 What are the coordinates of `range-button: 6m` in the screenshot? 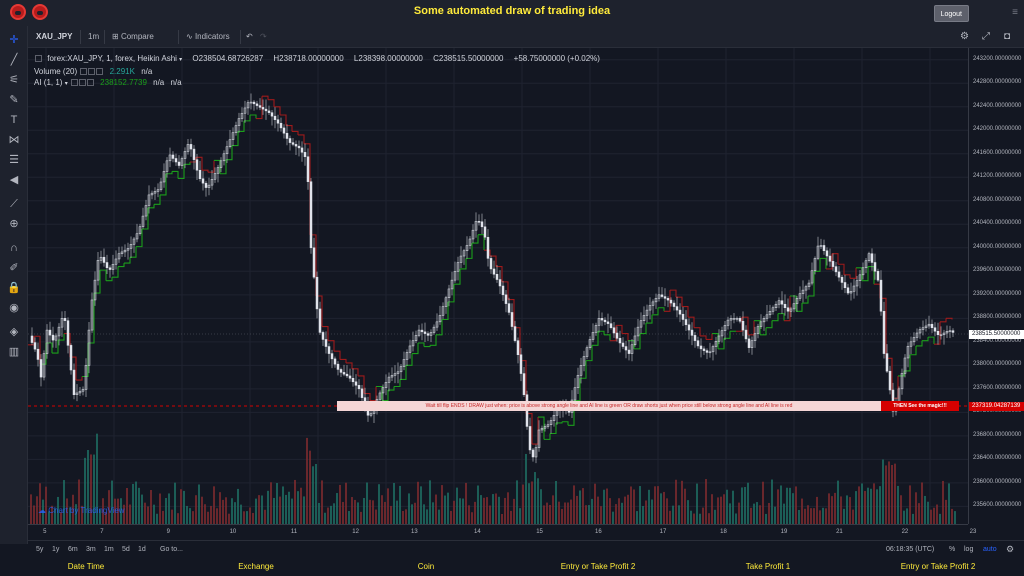 It's located at (73, 549).